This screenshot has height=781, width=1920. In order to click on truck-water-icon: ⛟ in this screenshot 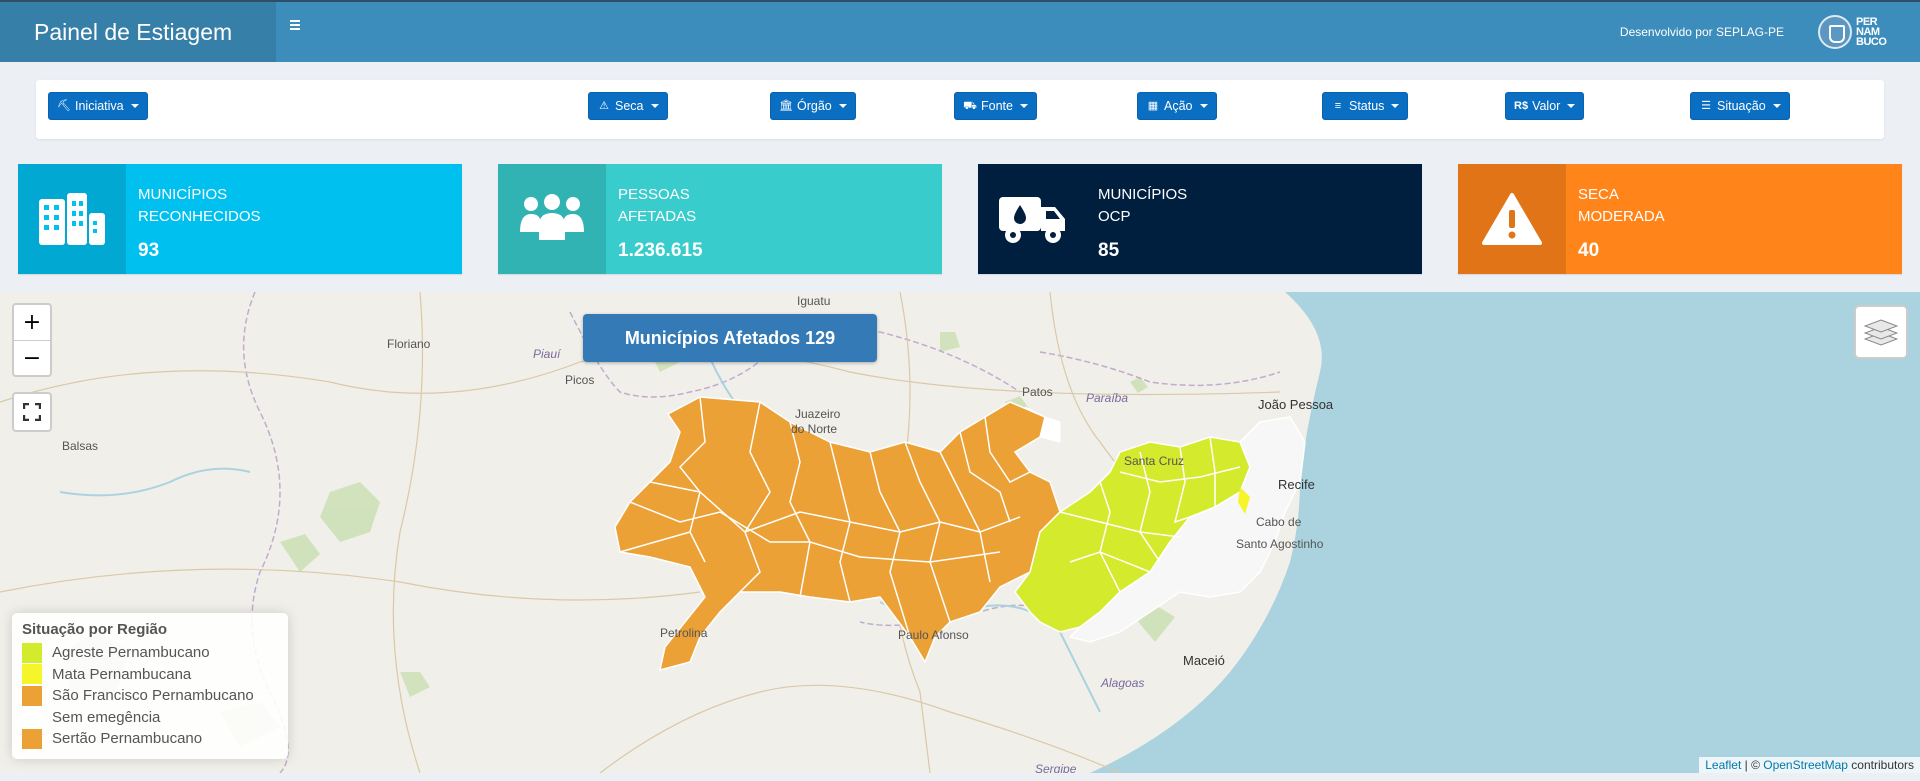, I will do `click(970, 106)`.